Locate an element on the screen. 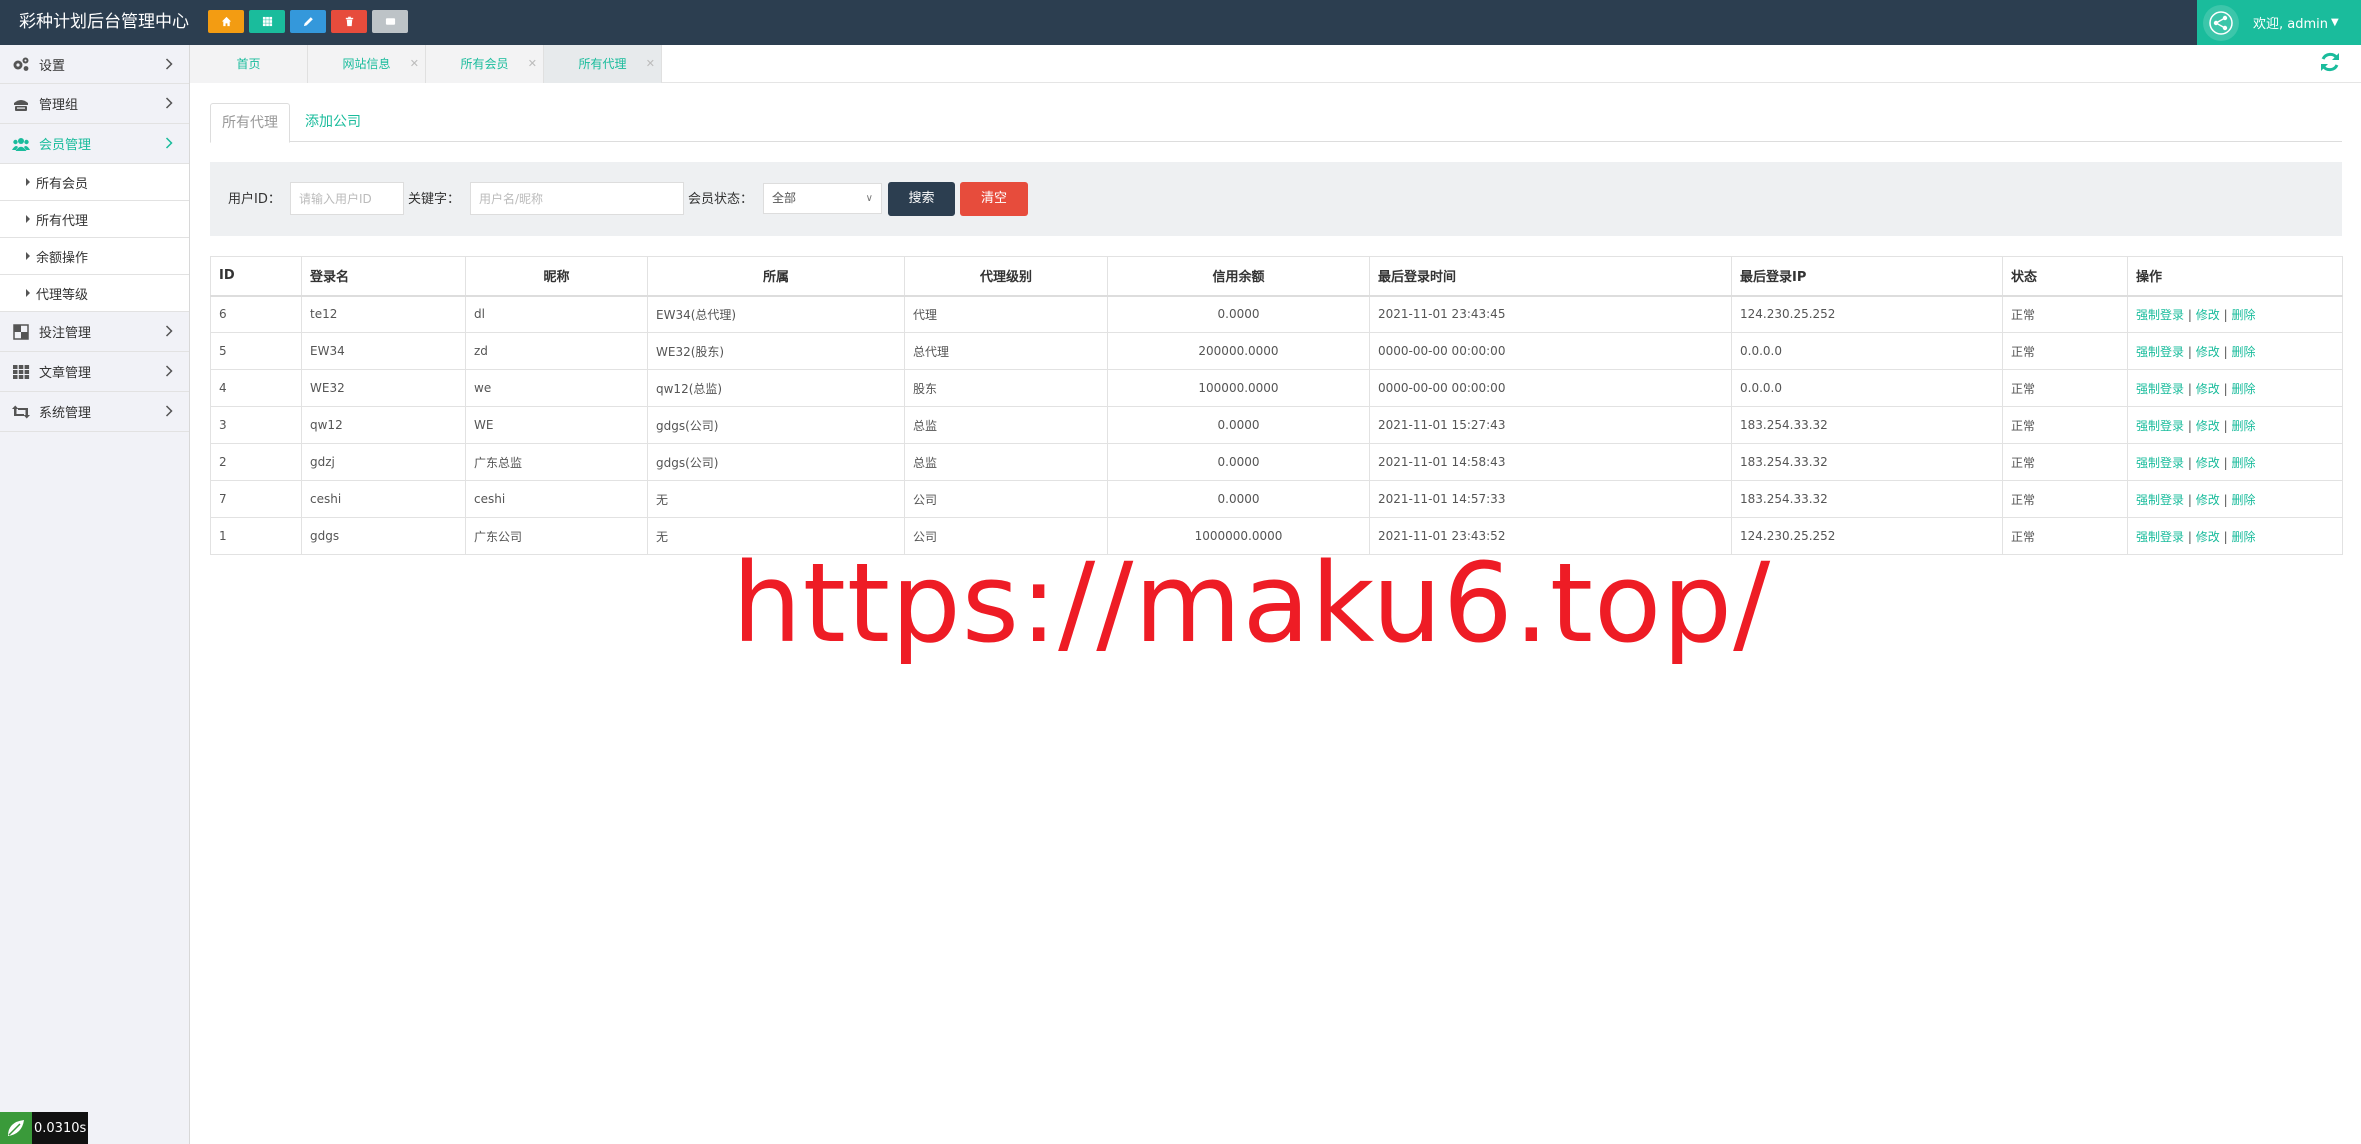  refresh-icon is located at coordinates (2330, 62).